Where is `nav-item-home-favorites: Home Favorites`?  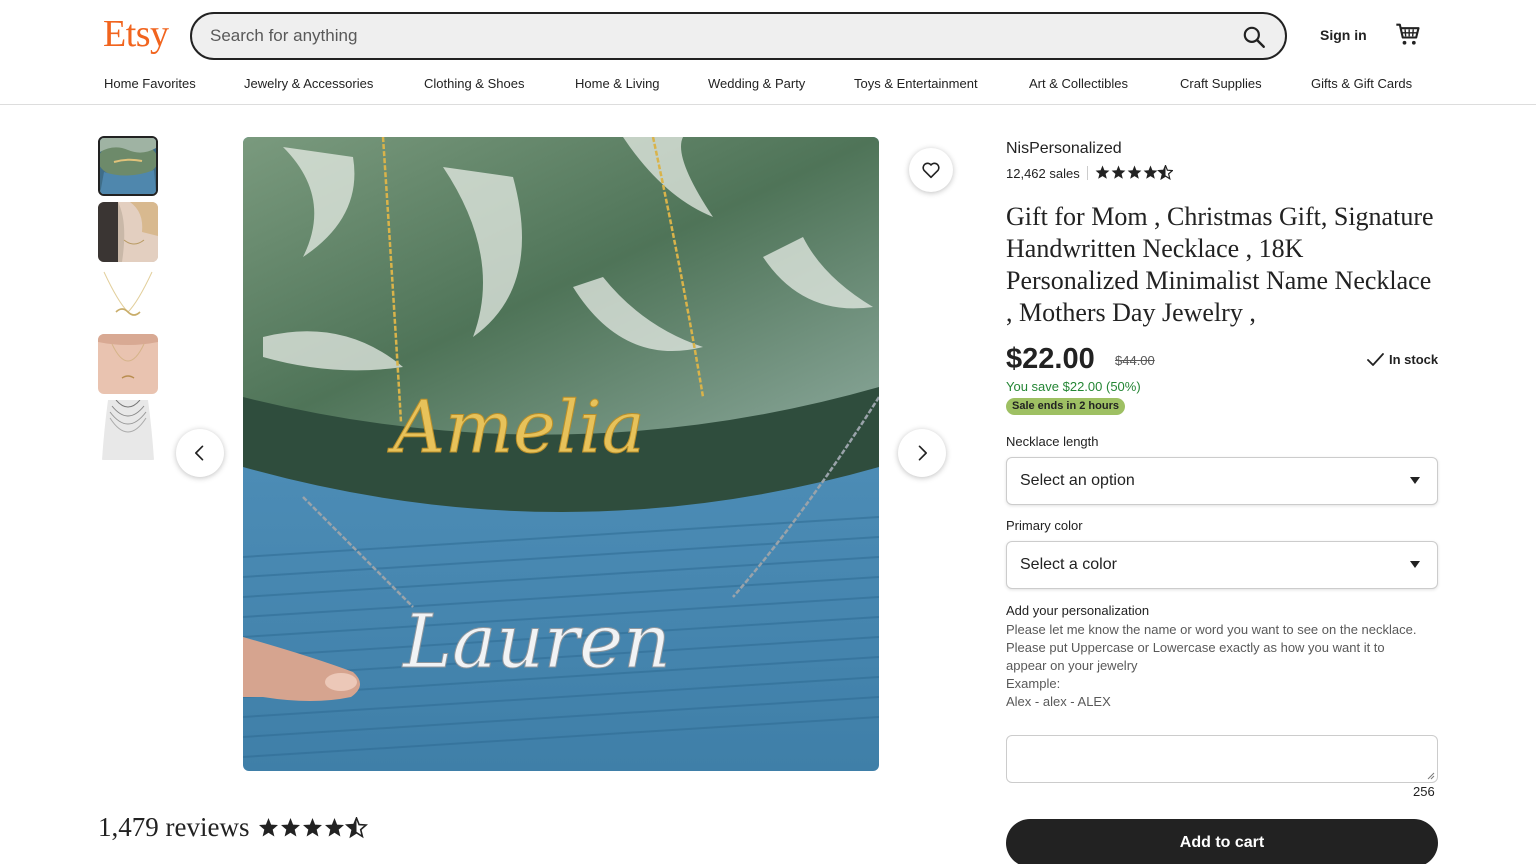 nav-item-home-favorites: Home Favorites is located at coordinates (150, 83).